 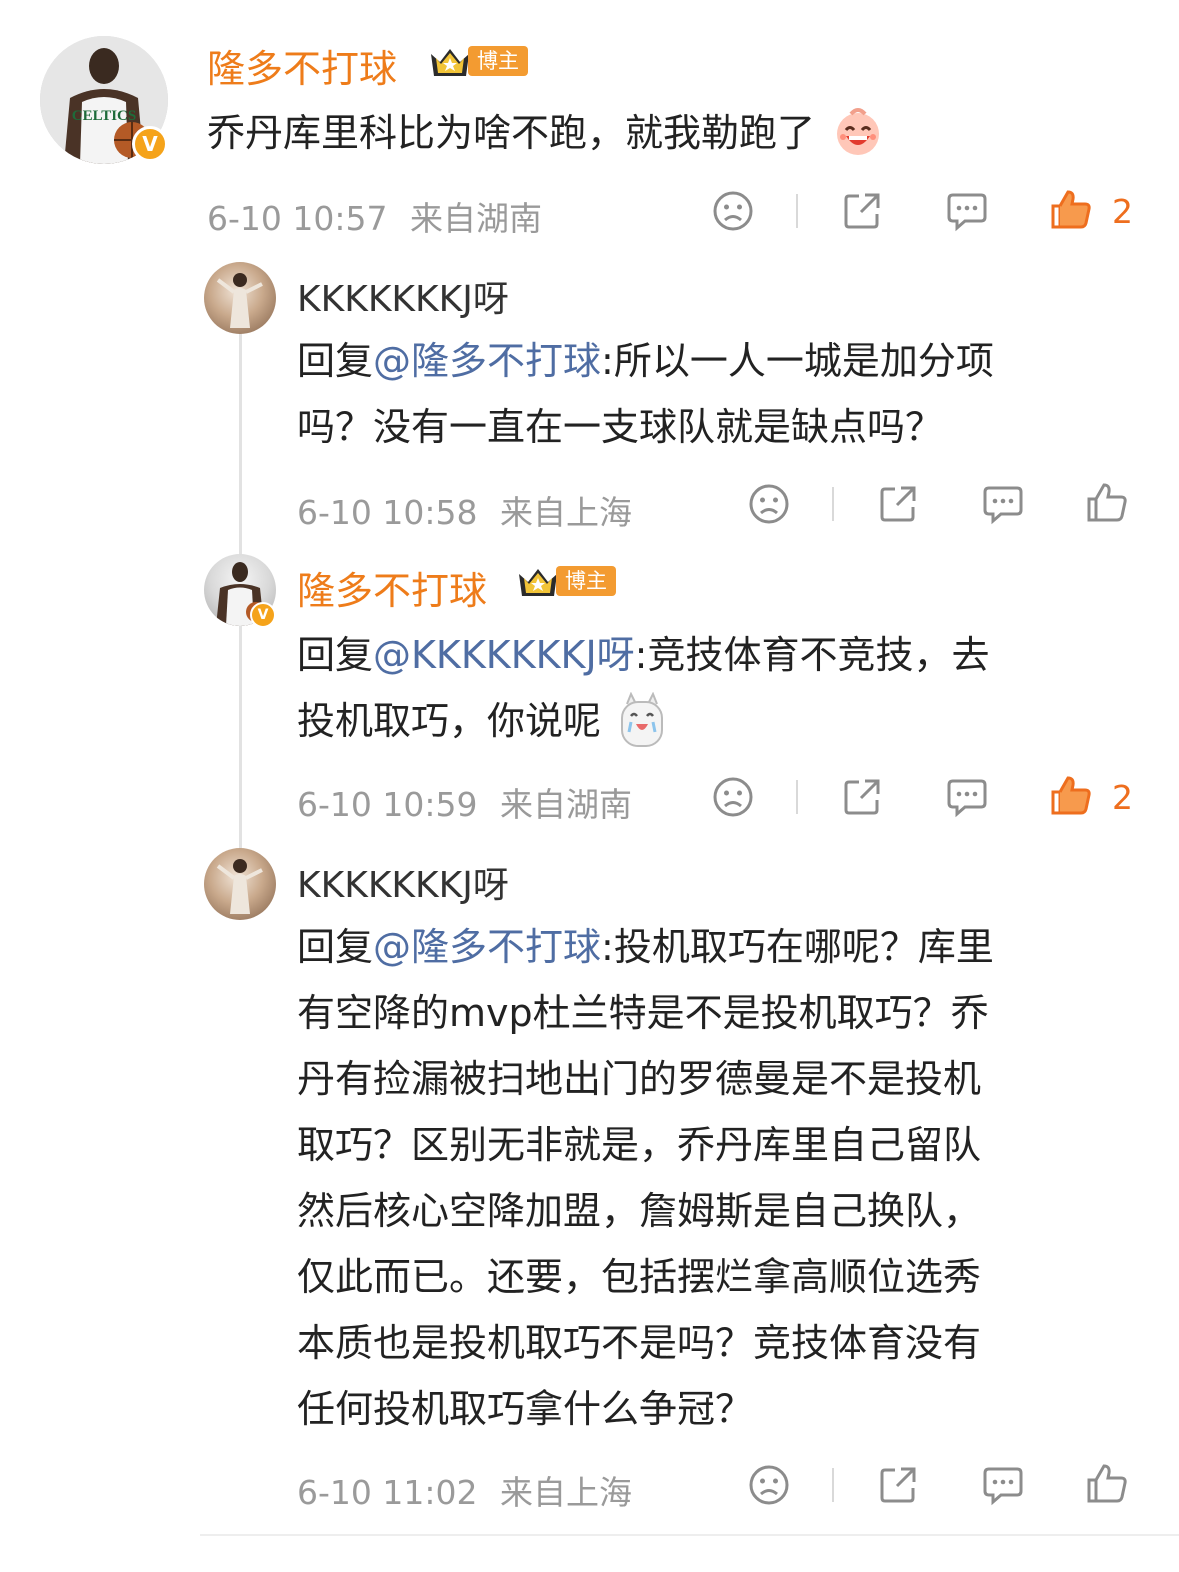 What do you see at coordinates (392, 587) in the screenshot?
I see `reply2-username: 隆多不打球` at bounding box center [392, 587].